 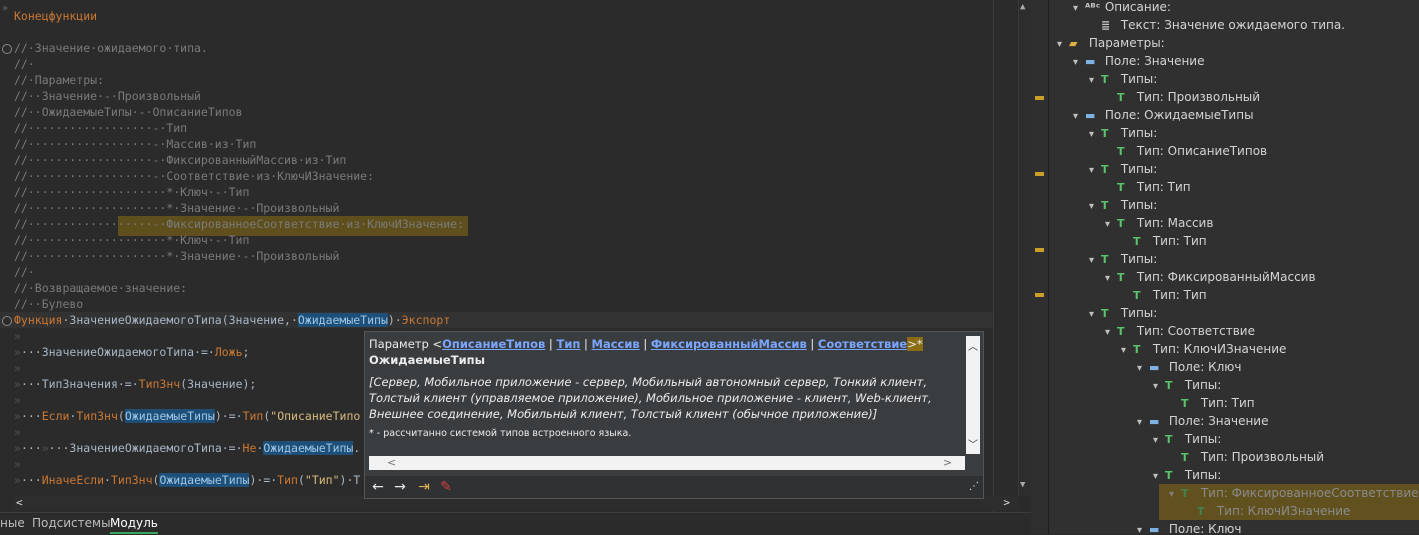 I want to click on tree-node: T Тип: КлючИЗначение, so click(x=1289, y=511).